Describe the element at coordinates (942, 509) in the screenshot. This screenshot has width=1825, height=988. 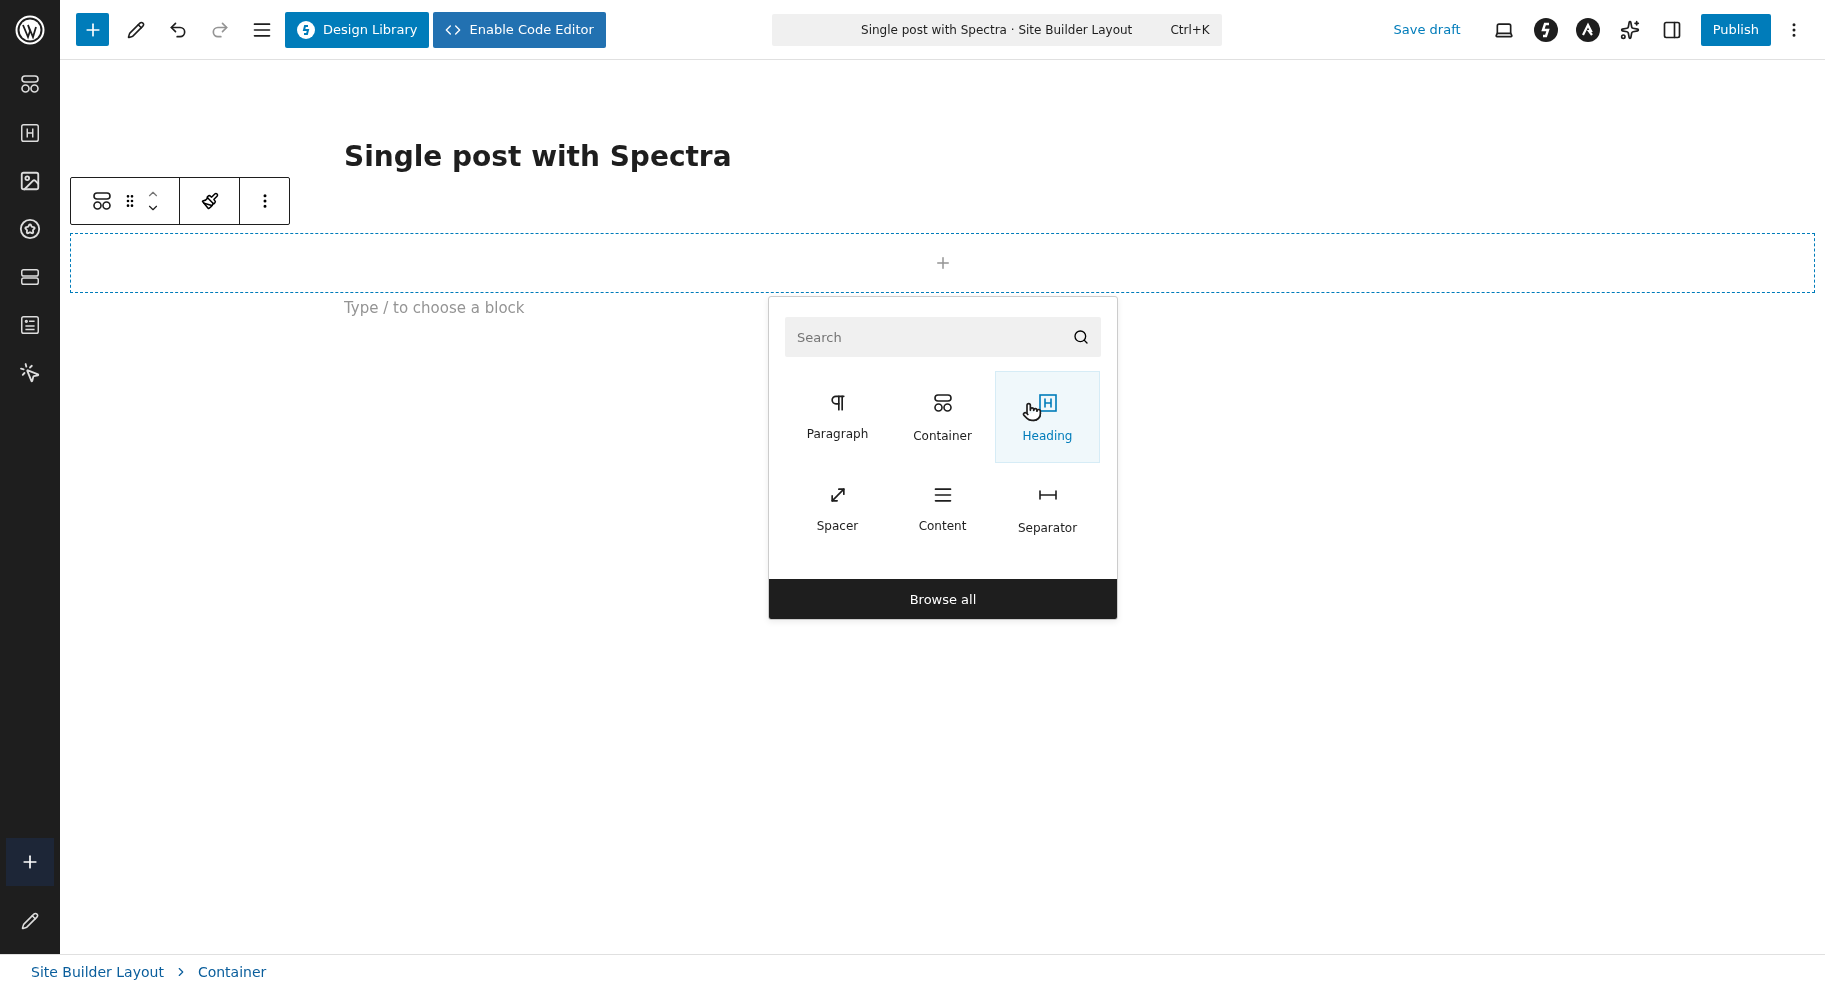
I see `block-option: Content` at that location.